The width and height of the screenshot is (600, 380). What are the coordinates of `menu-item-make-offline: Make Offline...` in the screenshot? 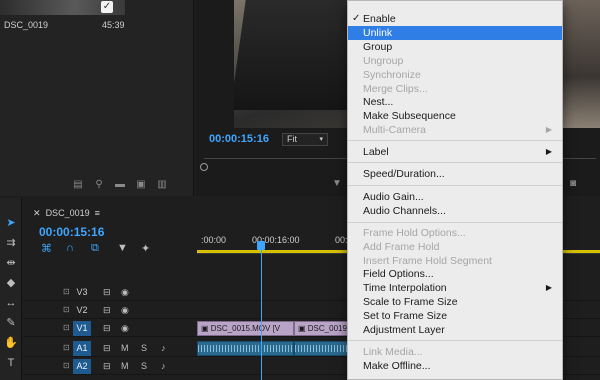 It's located at (455, 366).